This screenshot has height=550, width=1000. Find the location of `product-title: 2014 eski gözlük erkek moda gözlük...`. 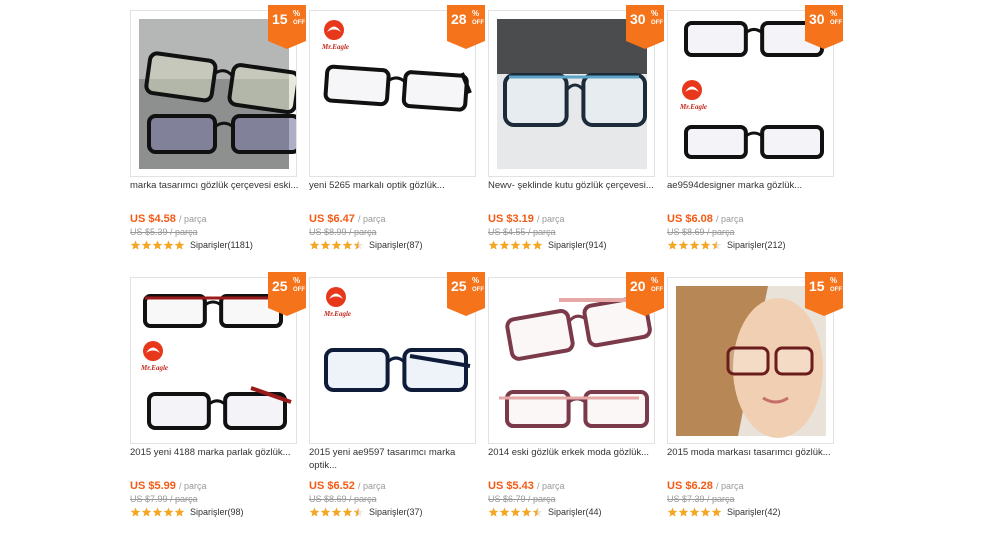

product-title: 2014 eski gözlük erkek moda gözlük... is located at coordinates (573, 461).